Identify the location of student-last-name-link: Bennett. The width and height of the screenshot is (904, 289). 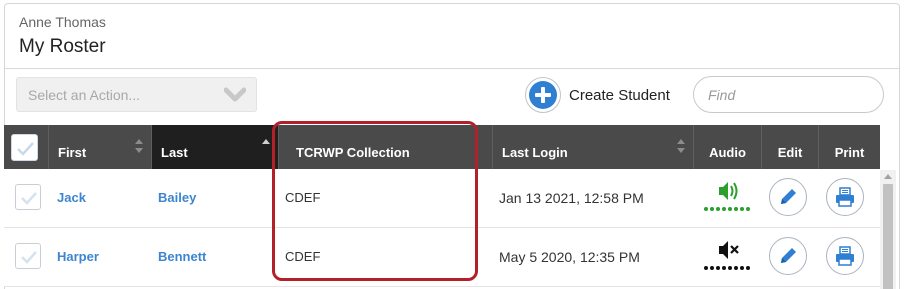
(182, 256).